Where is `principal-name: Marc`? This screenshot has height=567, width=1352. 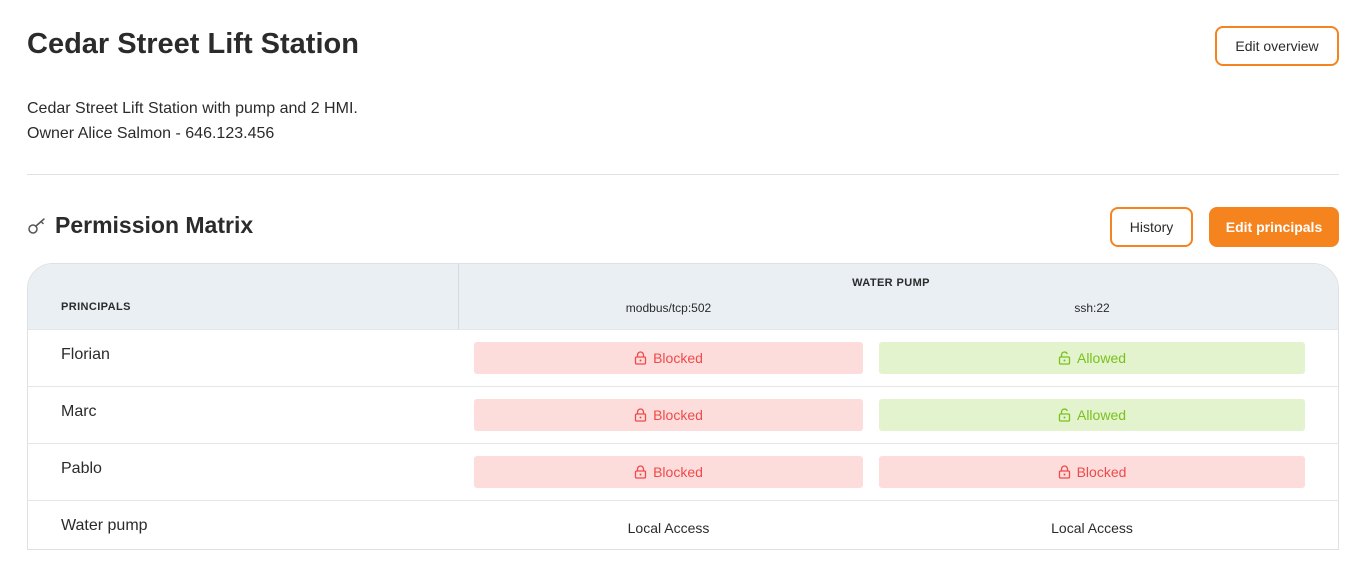
principal-name: Marc is located at coordinates (79, 411).